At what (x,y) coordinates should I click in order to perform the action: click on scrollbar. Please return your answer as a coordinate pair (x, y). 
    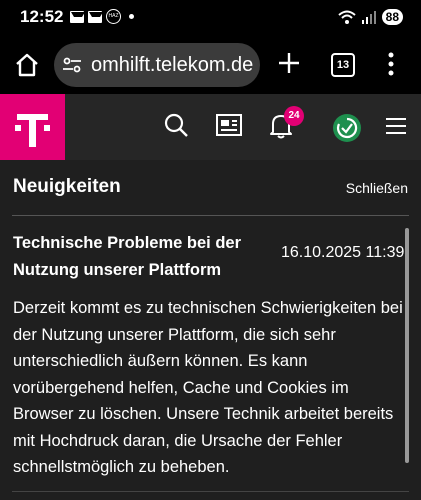
    Looking at the image, I should click on (407, 345).